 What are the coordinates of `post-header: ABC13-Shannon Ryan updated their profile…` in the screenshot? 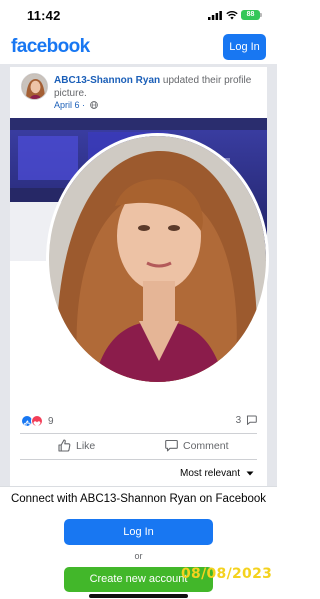 It's located at (157, 87).